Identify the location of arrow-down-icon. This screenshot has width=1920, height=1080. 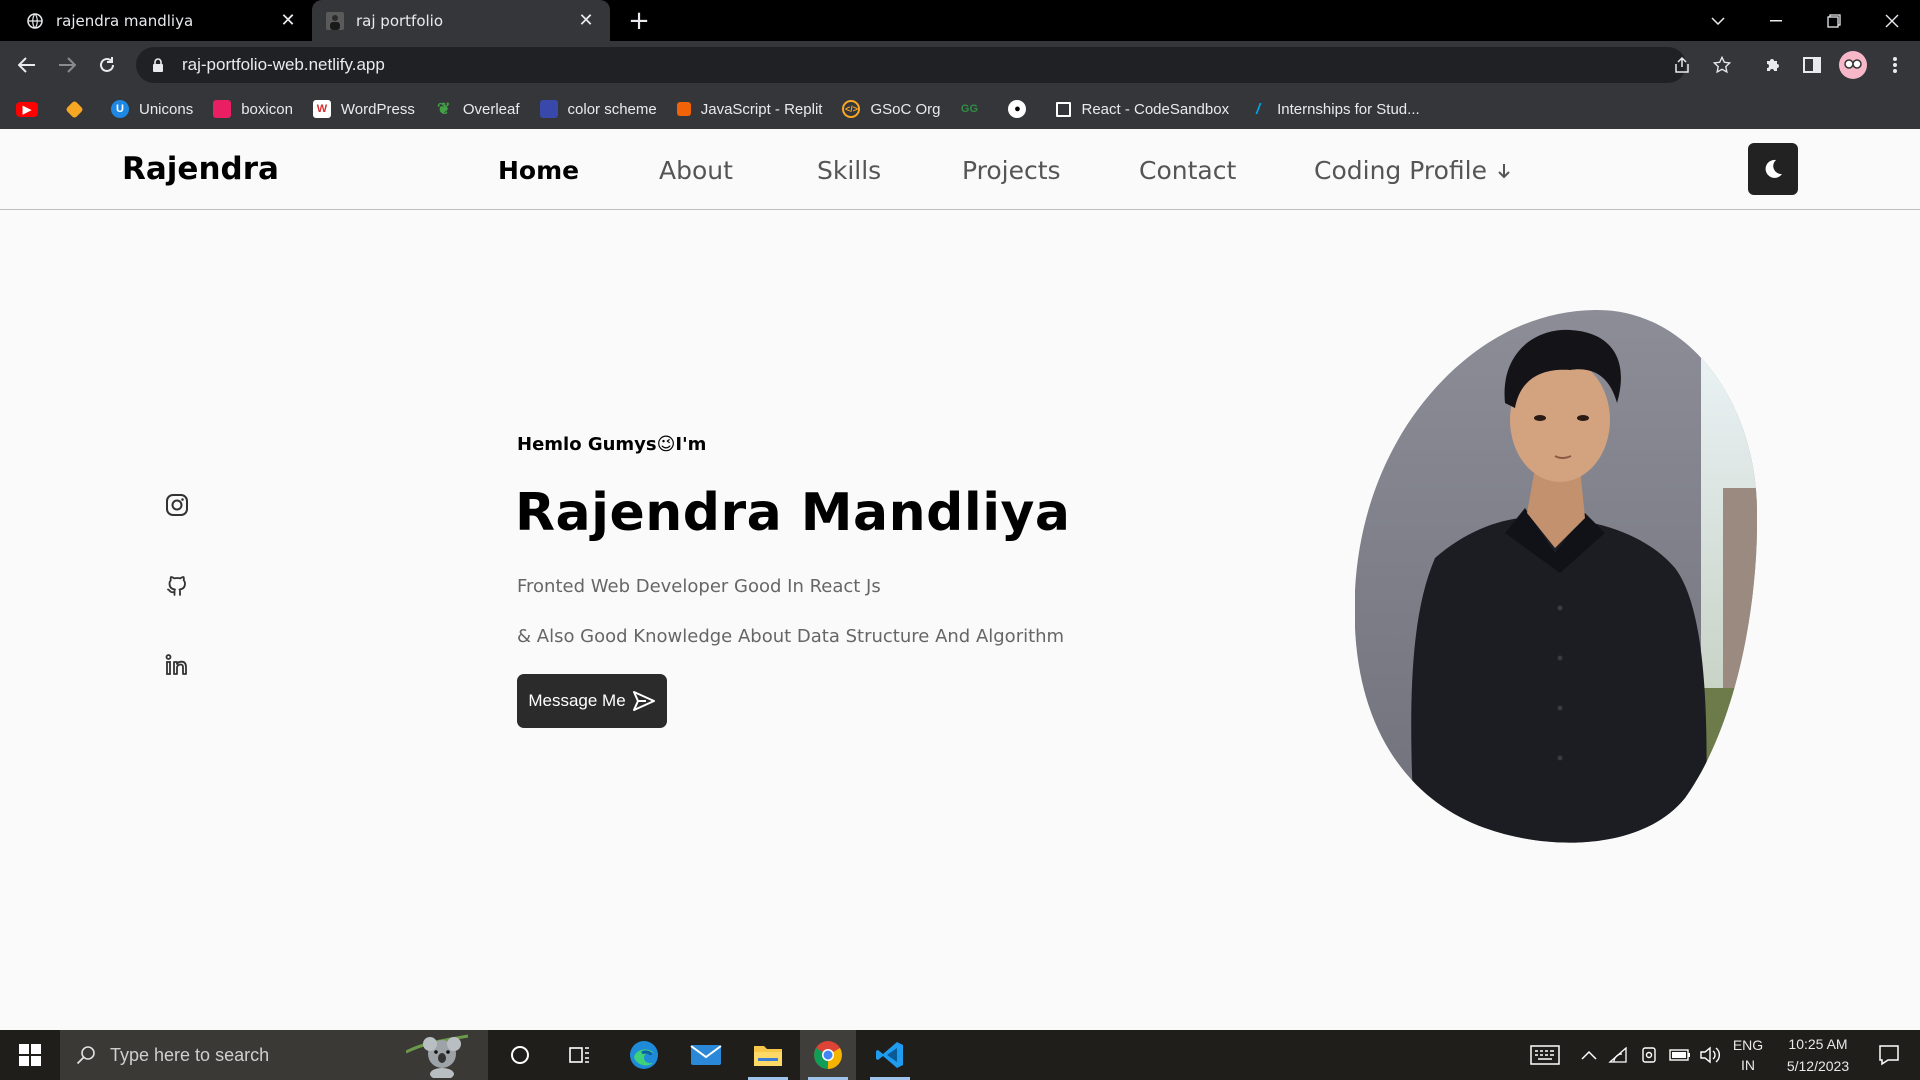
(1504, 171).